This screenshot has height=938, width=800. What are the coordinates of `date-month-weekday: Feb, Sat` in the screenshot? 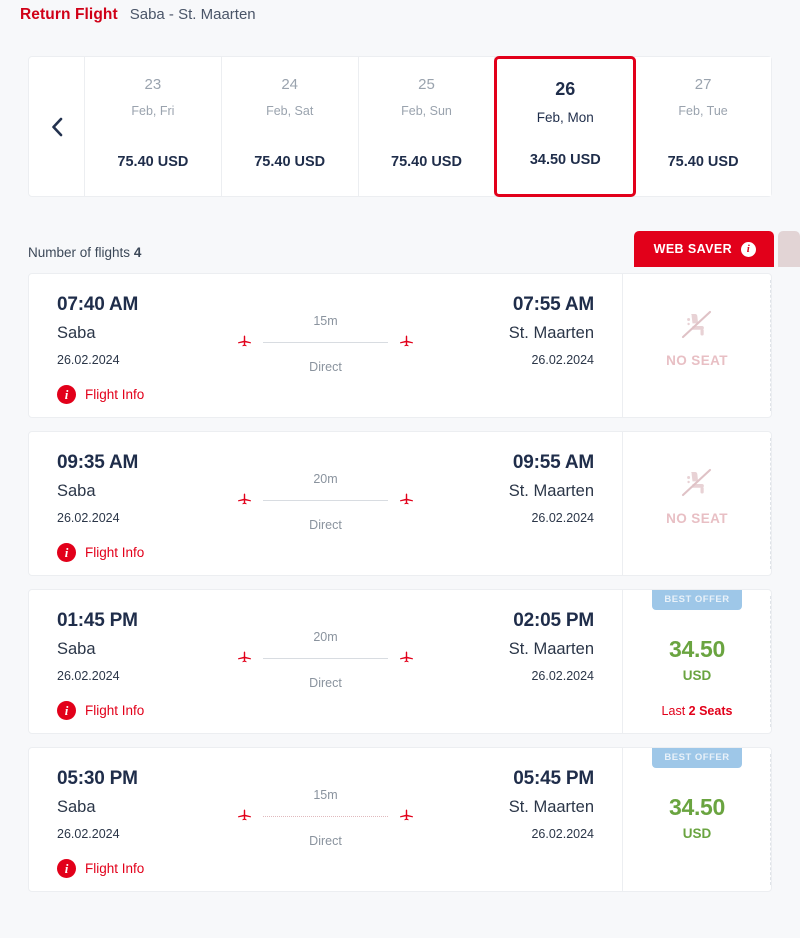 It's located at (290, 111).